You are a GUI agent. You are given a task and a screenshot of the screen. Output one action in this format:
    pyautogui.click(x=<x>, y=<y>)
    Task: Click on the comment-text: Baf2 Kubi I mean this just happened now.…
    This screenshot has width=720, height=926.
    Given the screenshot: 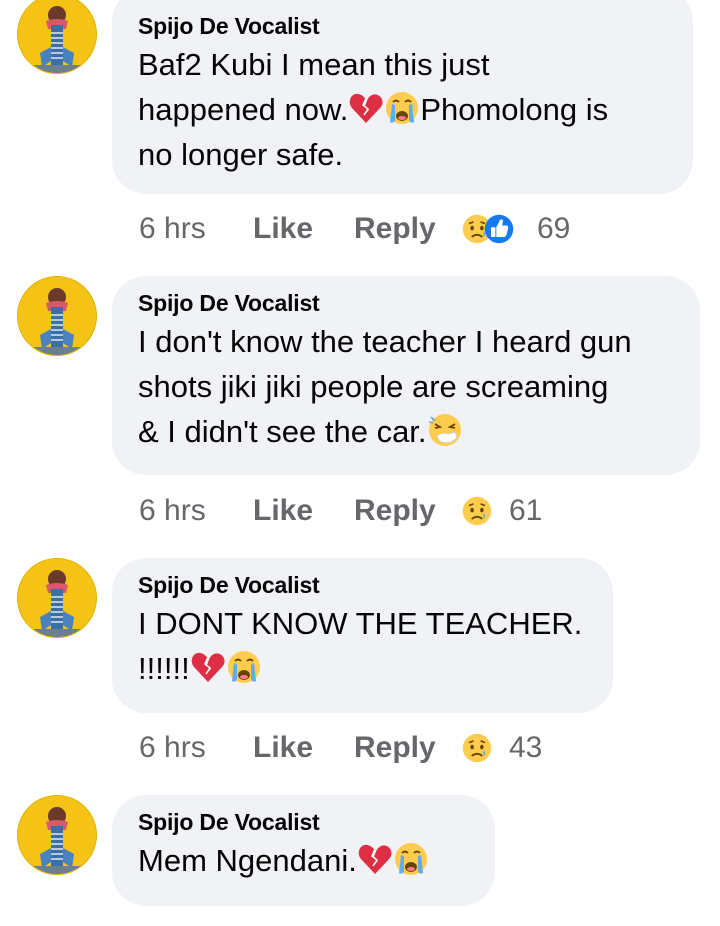 What is the action you would take?
    pyautogui.click(x=402, y=109)
    